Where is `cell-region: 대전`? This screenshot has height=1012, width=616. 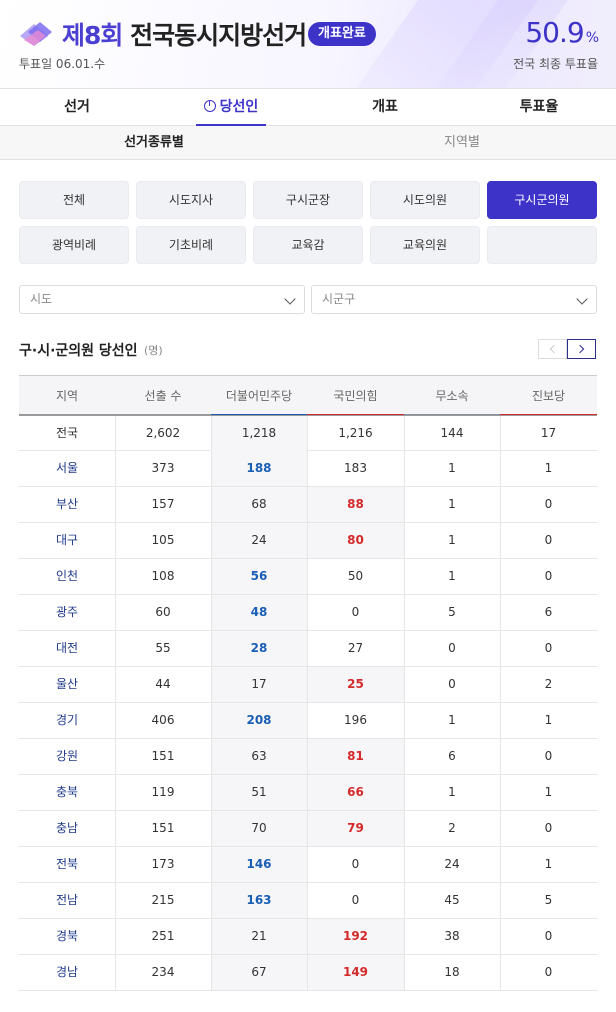 cell-region: 대전 is located at coordinates (67, 648).